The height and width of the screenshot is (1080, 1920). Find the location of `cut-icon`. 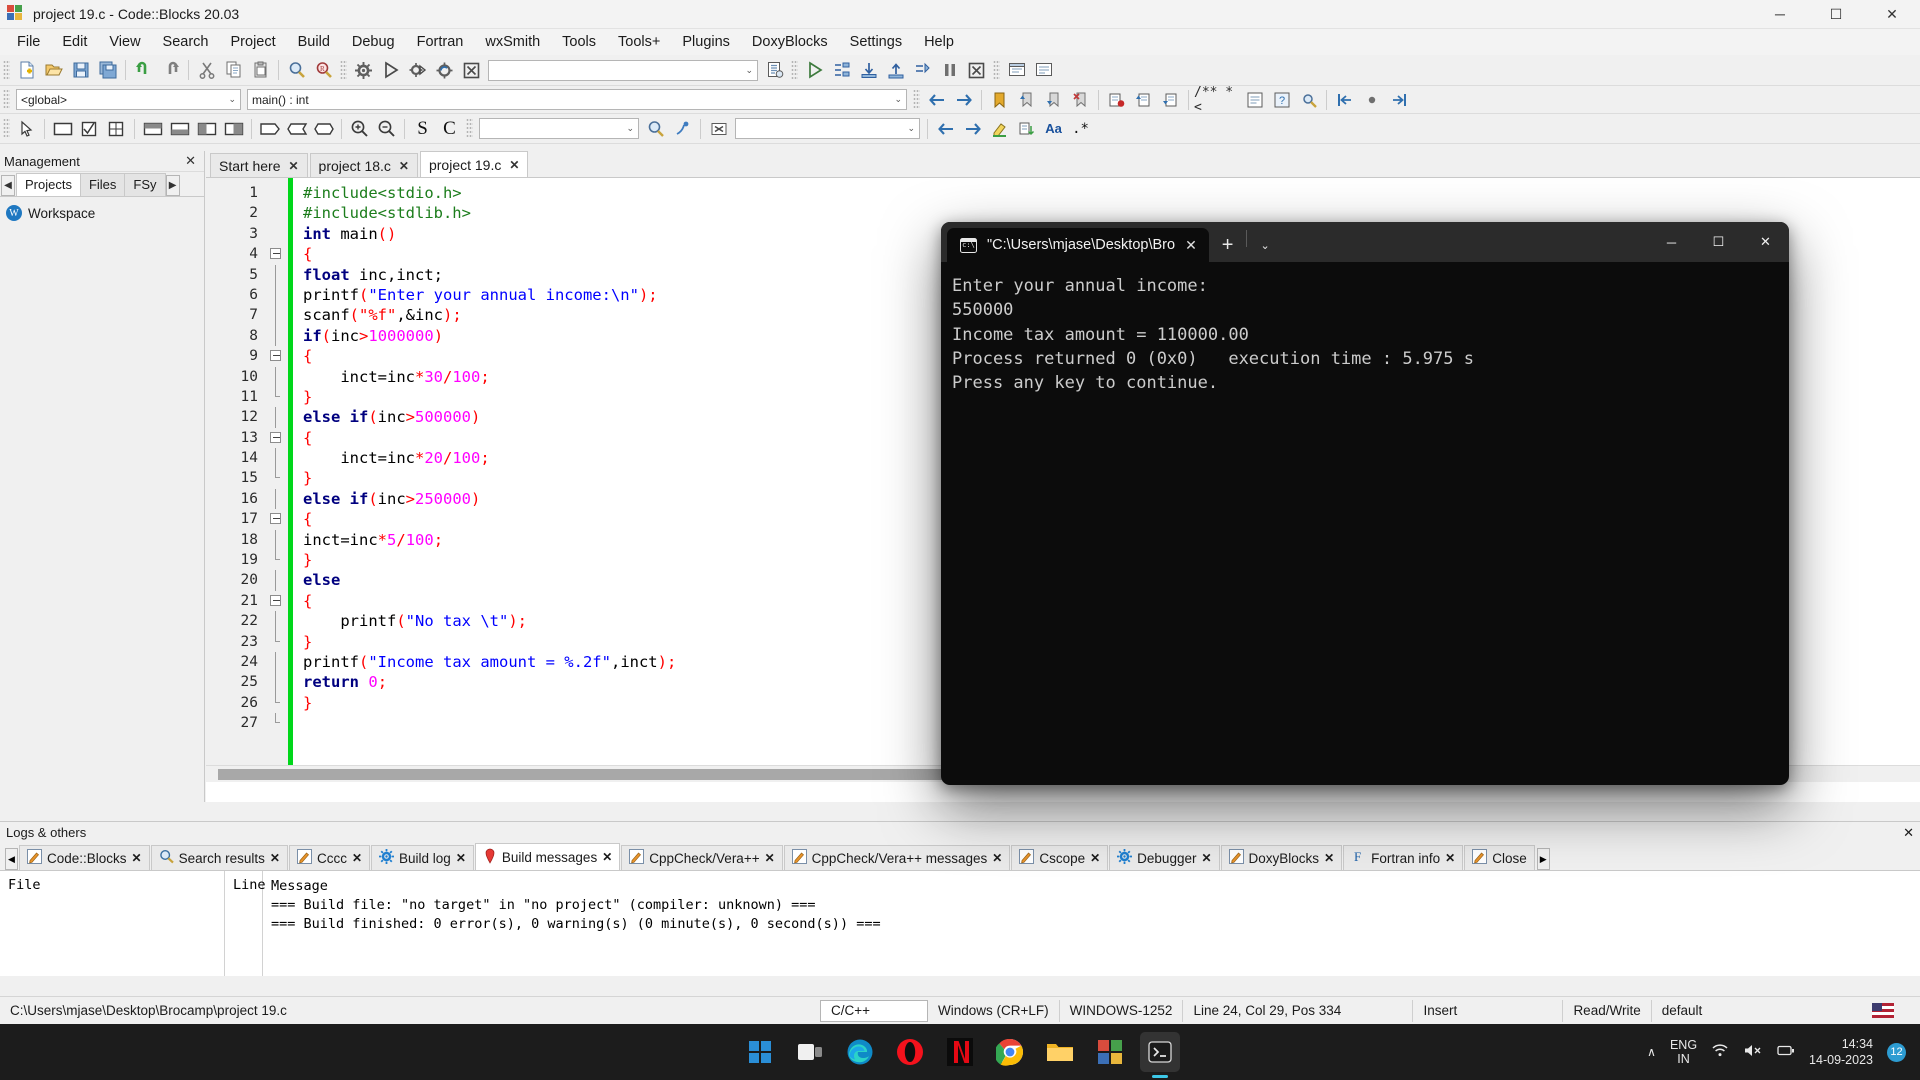

cut-icon is located at coordinates (206, 70).